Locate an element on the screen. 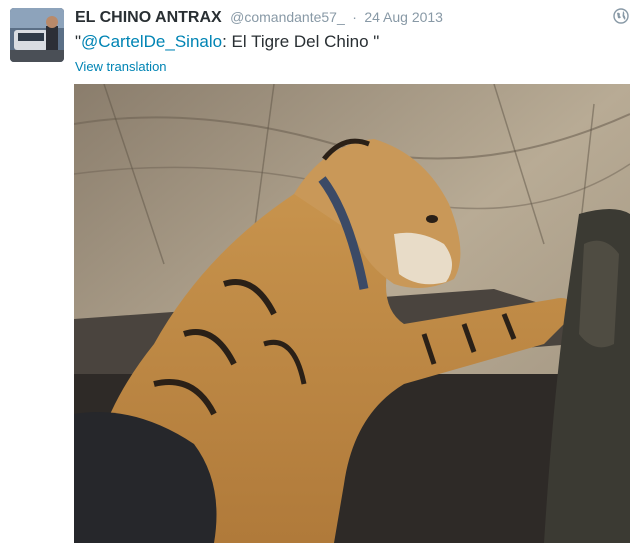  avatar-image is located at coordinates (37, 35).